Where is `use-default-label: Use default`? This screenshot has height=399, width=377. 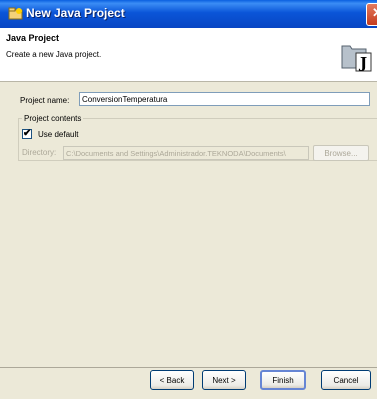 use-default-label: Use default is located at coordinates (58, 134).